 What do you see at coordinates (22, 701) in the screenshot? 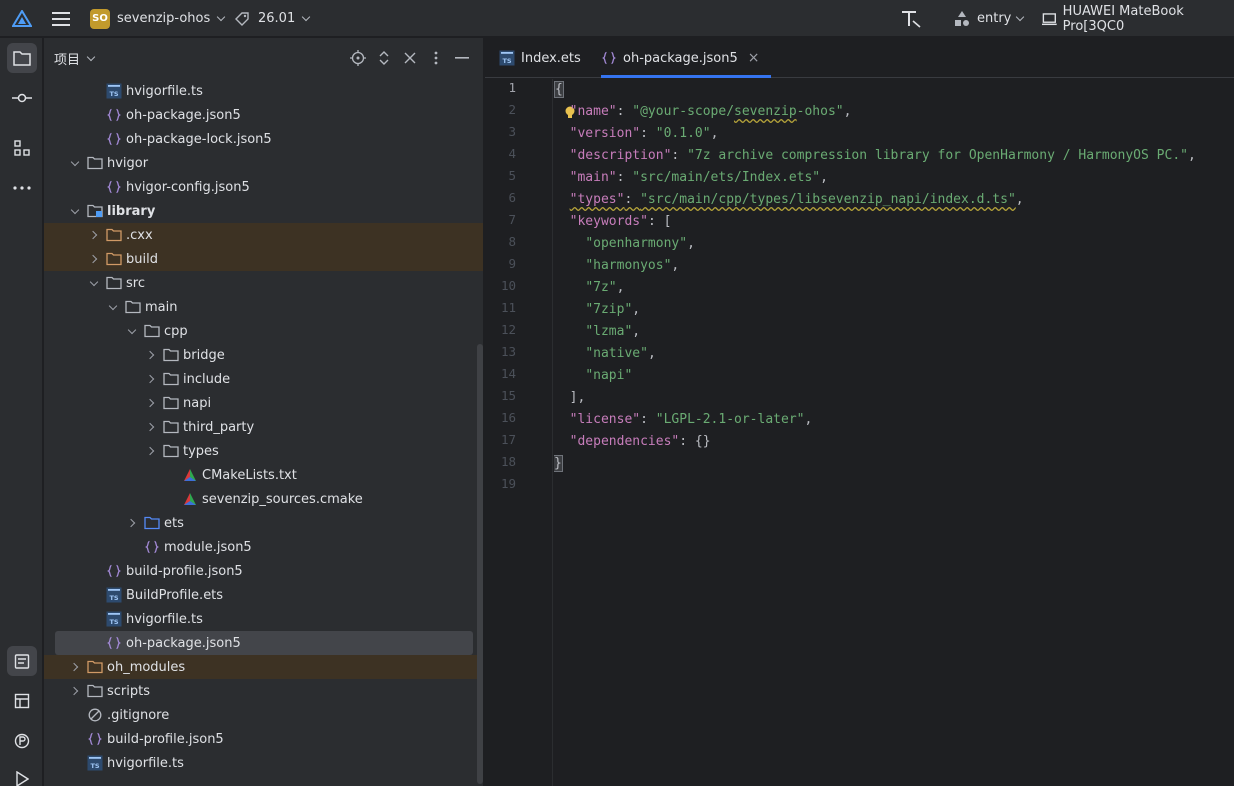
I see `layout-icon` at bounding box center [22, 701].